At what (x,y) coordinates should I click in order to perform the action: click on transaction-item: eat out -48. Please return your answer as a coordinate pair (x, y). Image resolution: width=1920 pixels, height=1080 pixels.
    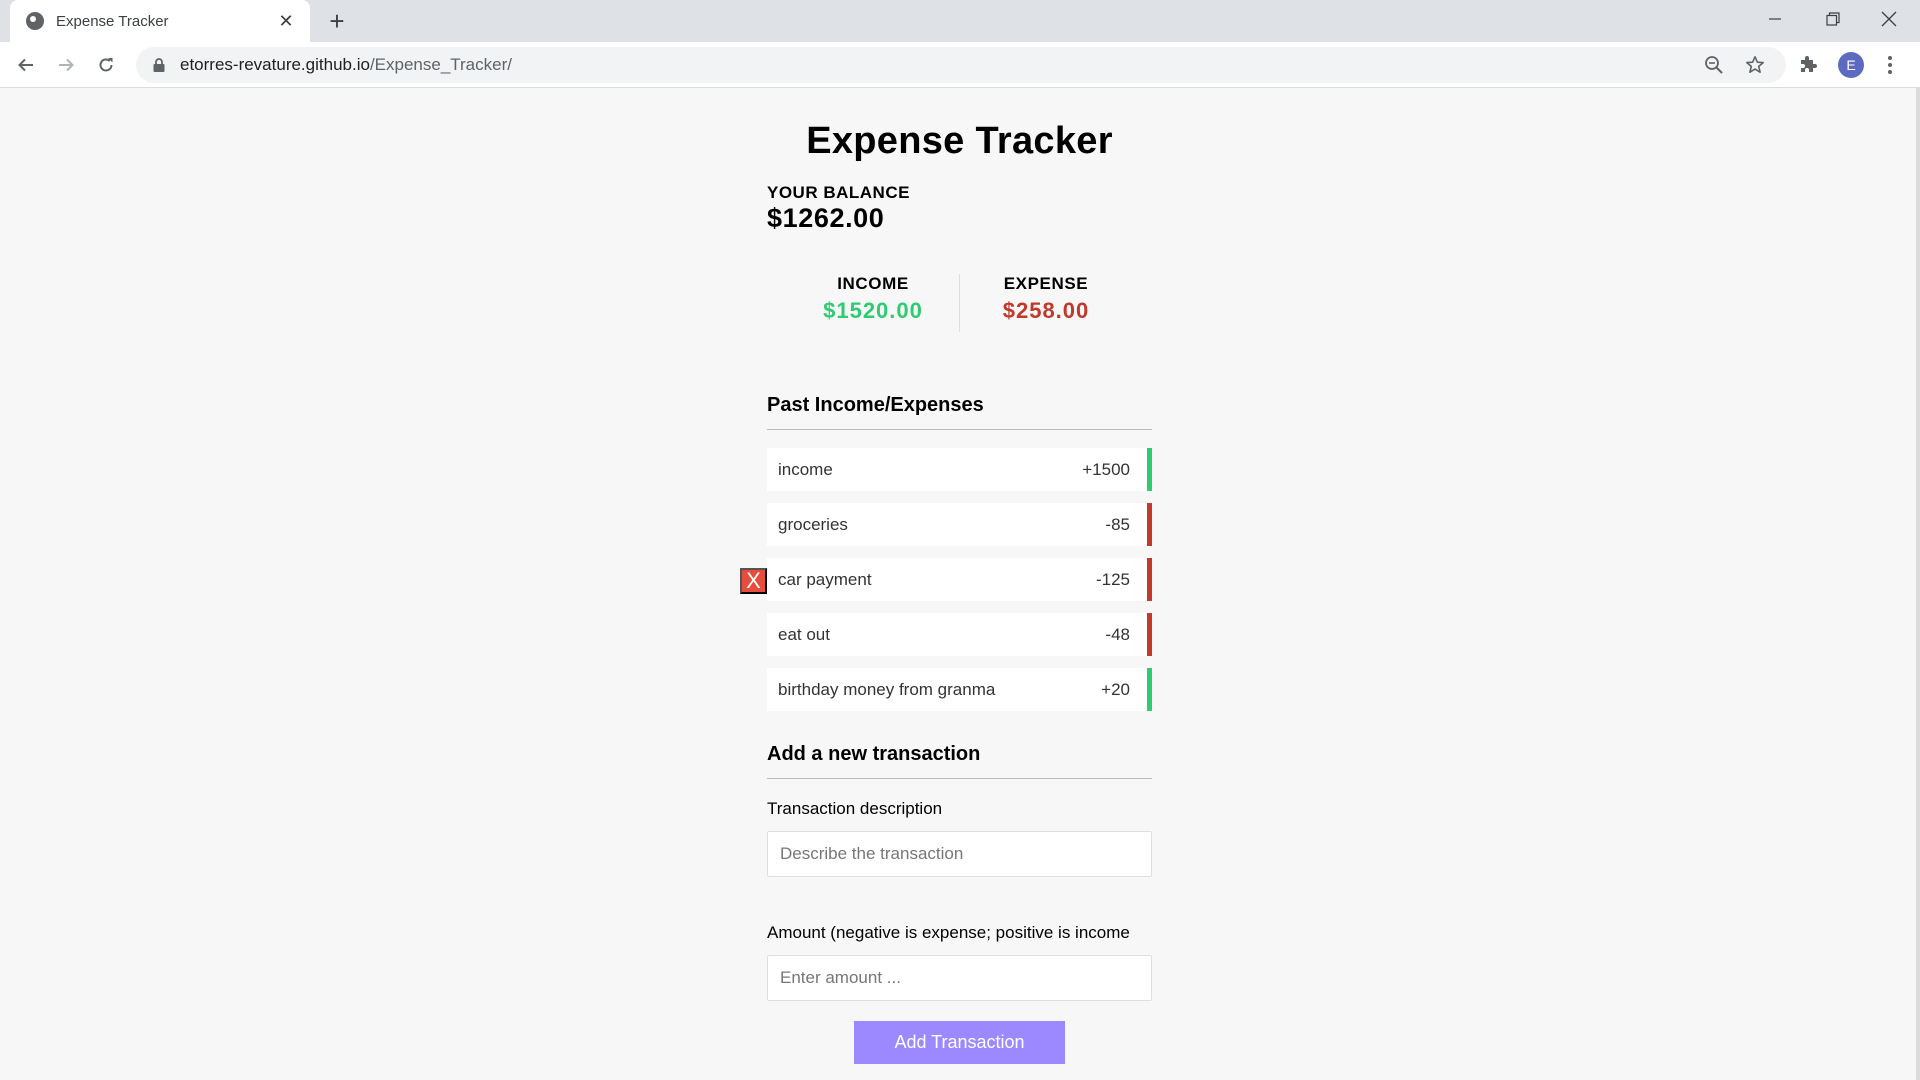
    Looking at the image, I should click on (959, 634).